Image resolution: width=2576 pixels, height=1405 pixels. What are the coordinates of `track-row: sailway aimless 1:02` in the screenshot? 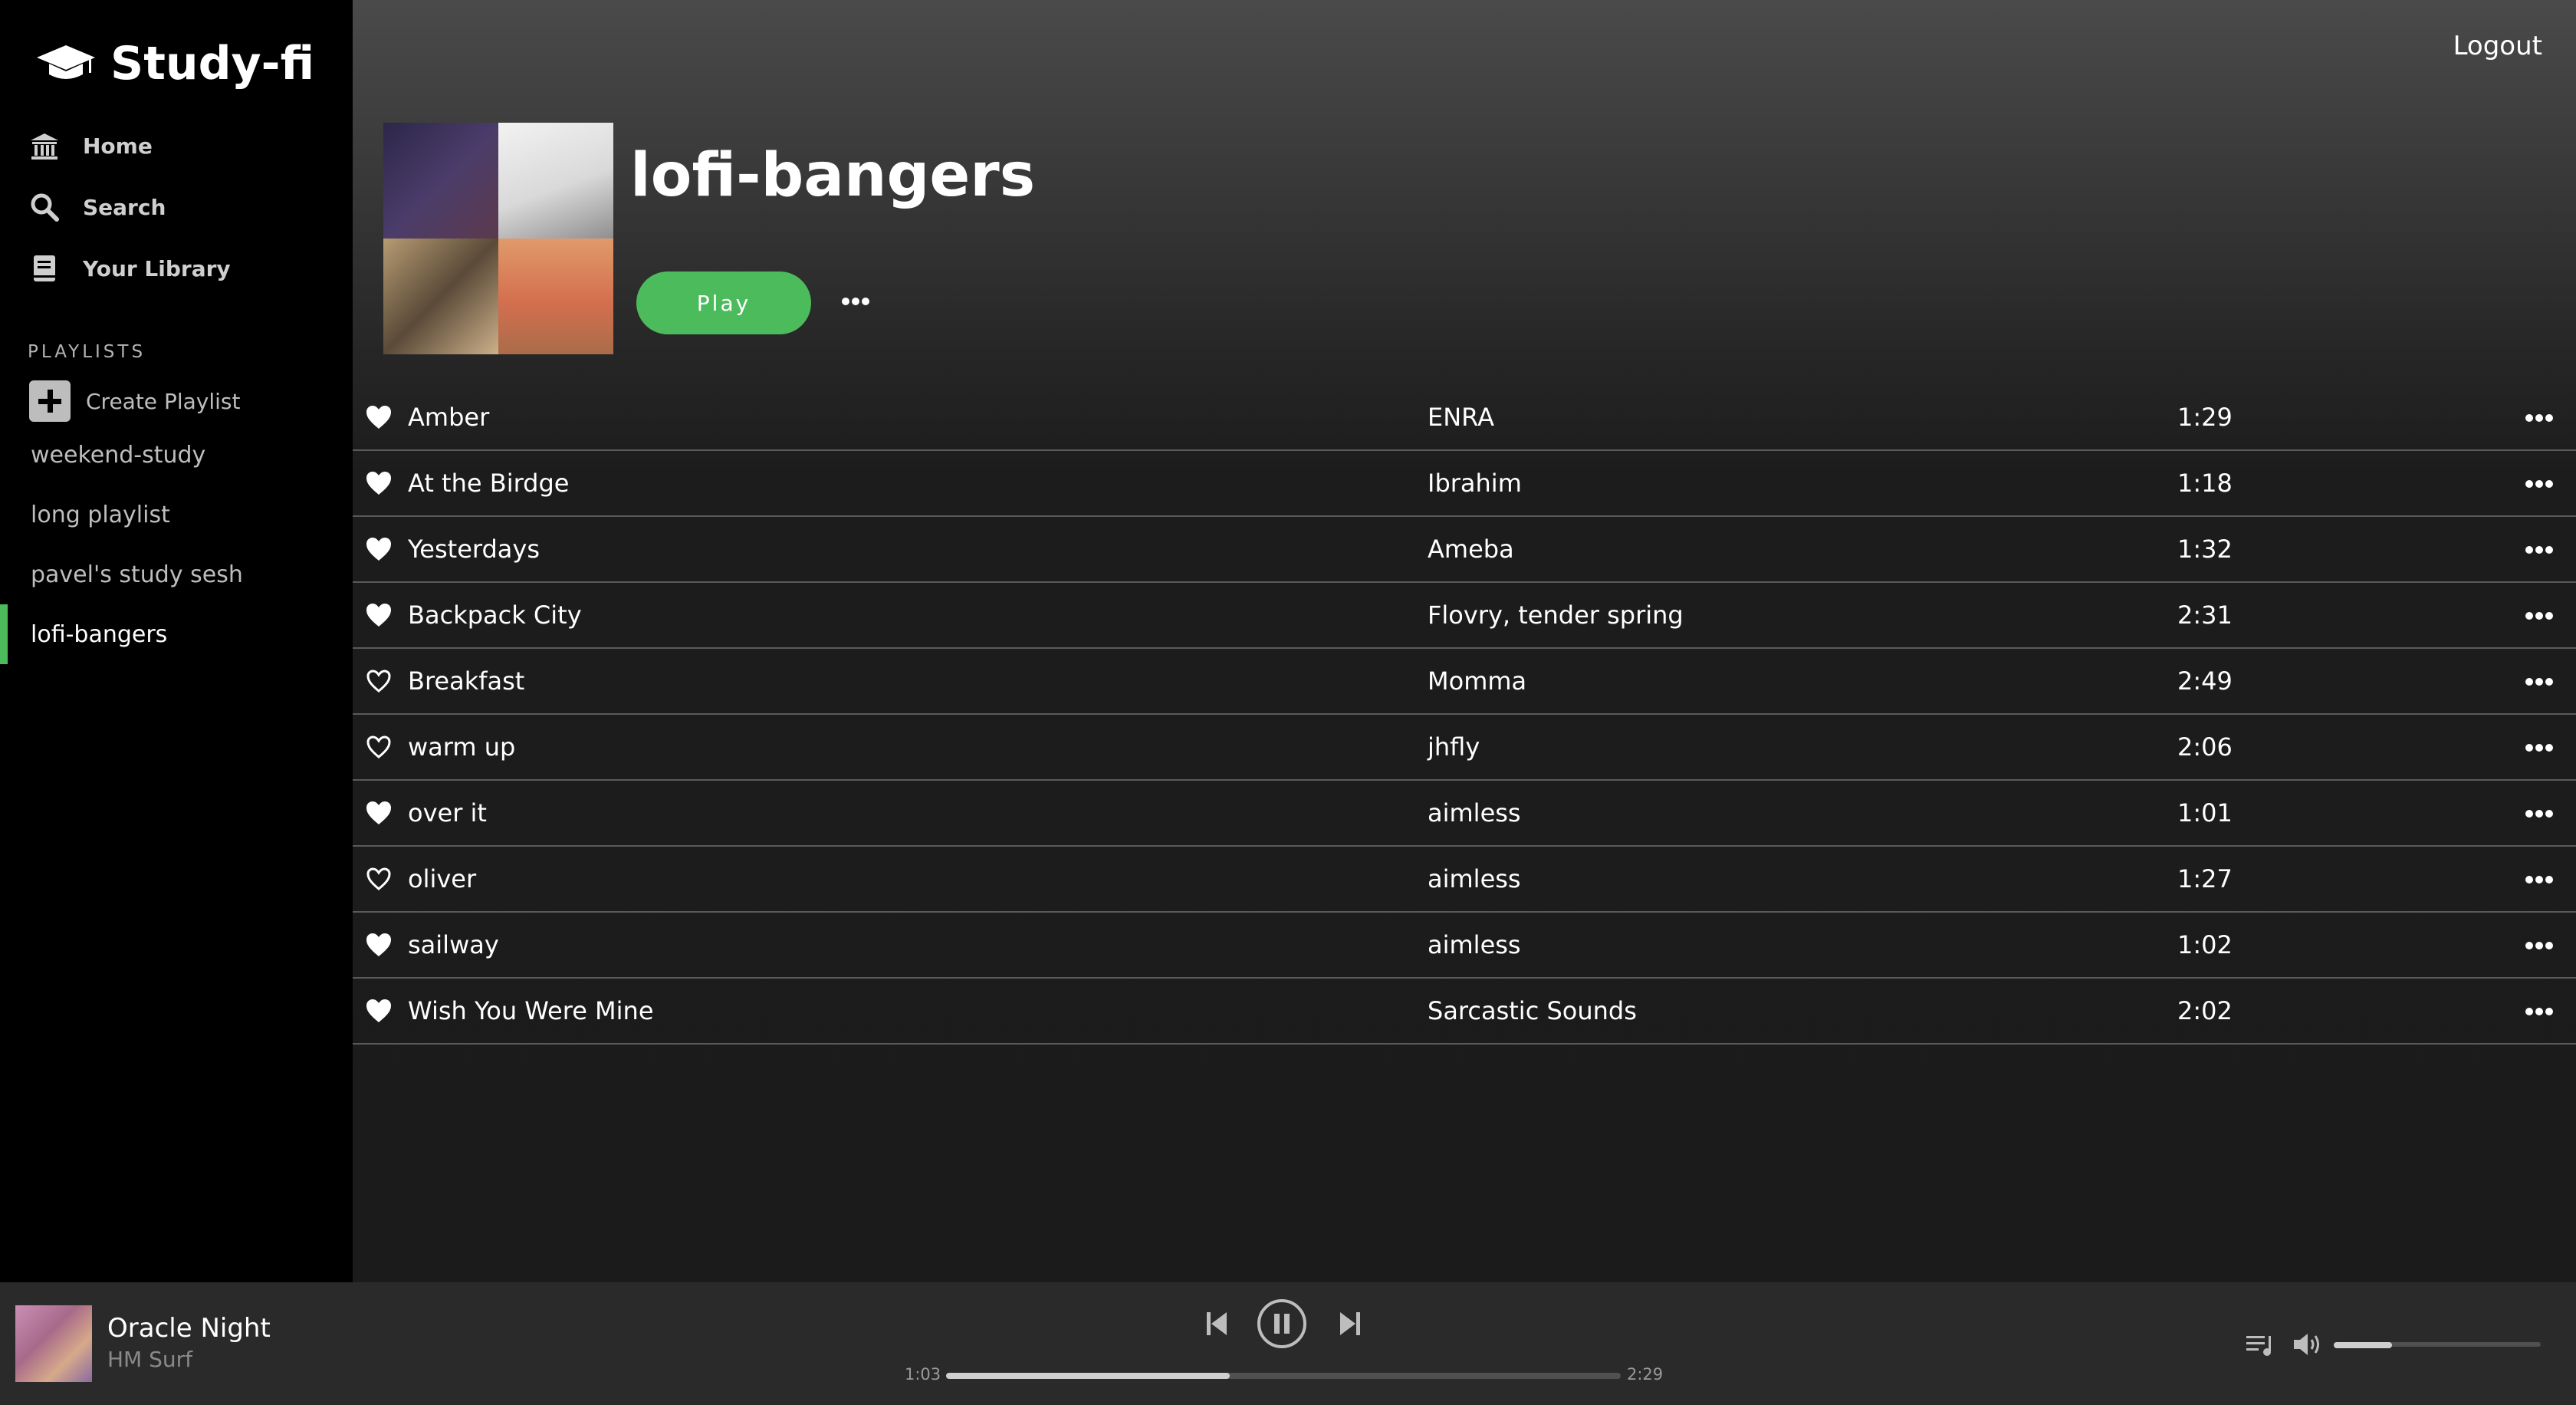 It's located at (1464, 946).